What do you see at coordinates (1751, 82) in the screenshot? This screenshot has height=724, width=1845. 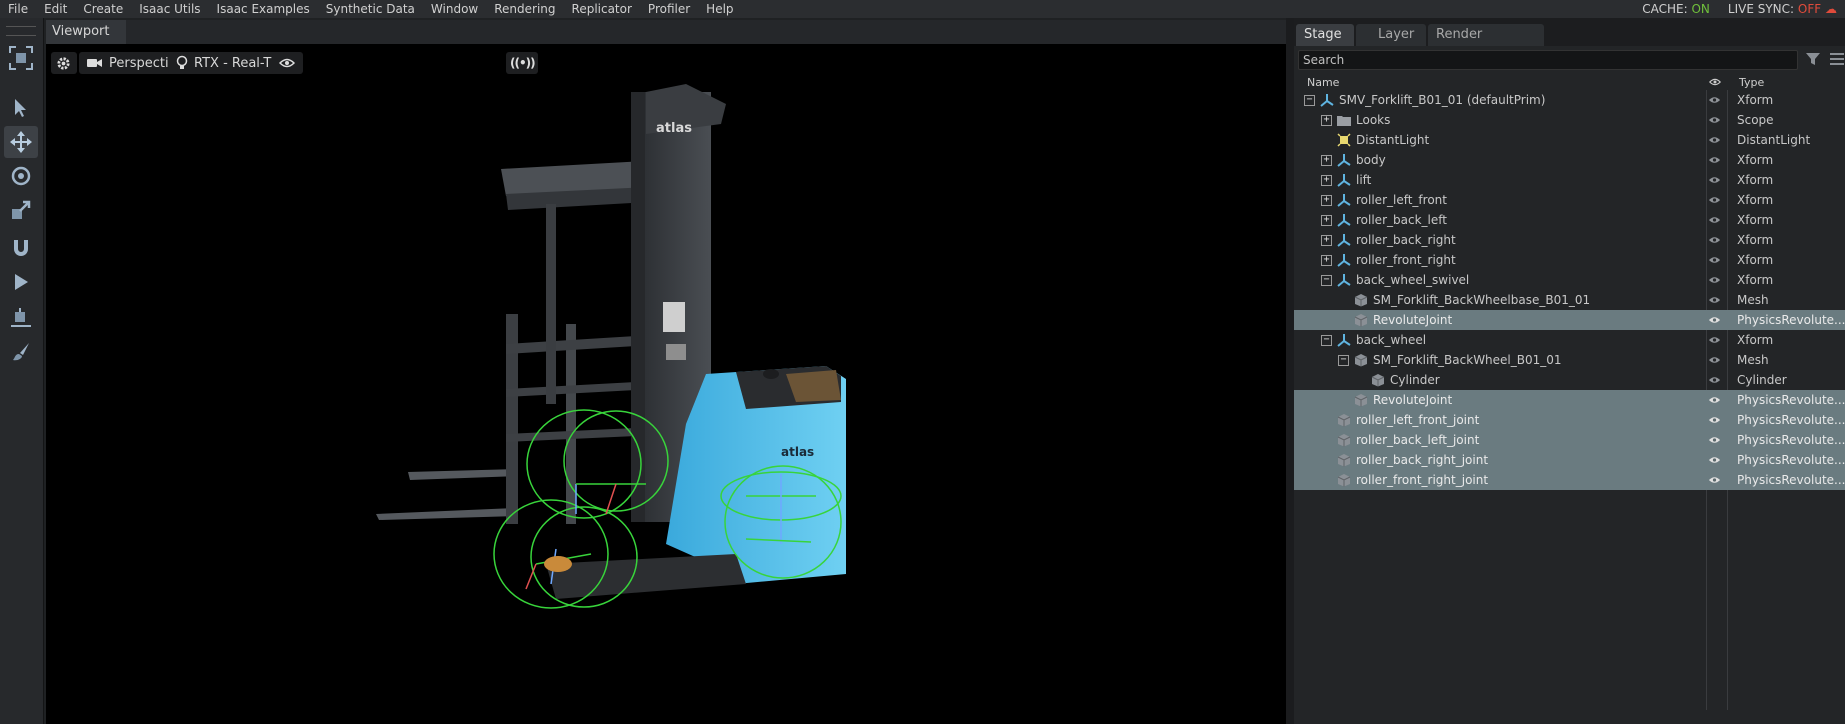 I see `column-type: Type` at bounding box center [1751, 82].